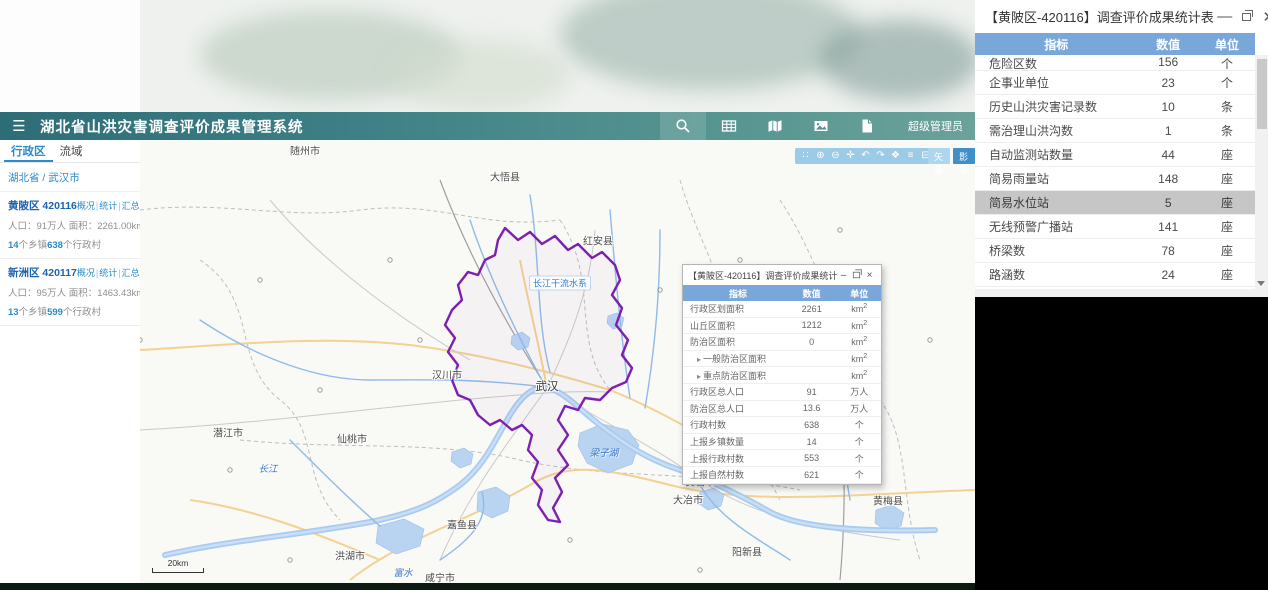 The image size is (1268, 590). Describe the element at coordinates (1115, 203) in the screenshot. I see `stats-table-row: 简易水位站 5 座` at that location.